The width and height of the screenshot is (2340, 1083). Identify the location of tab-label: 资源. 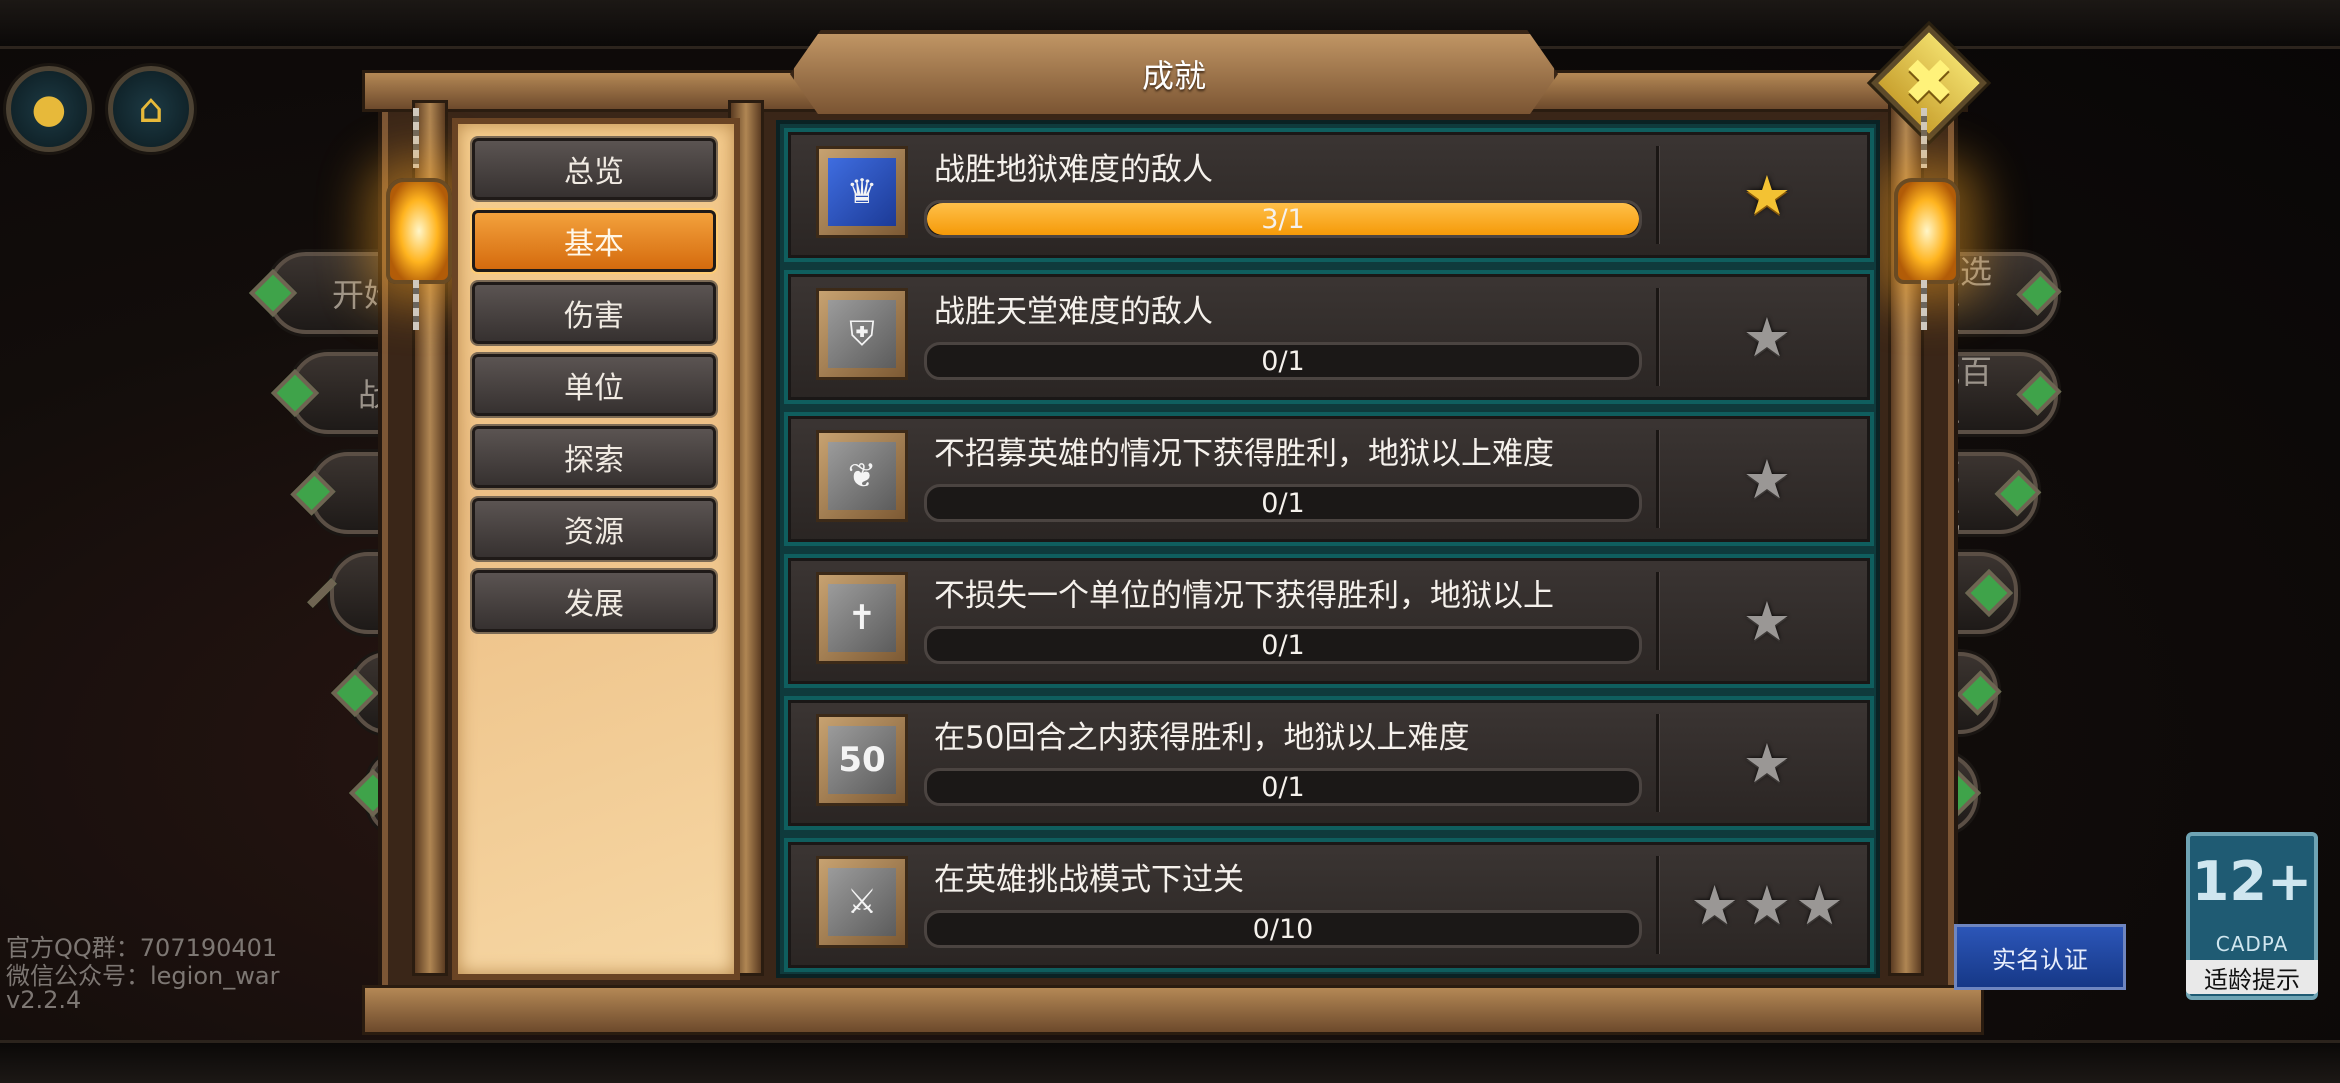
(594, 532).